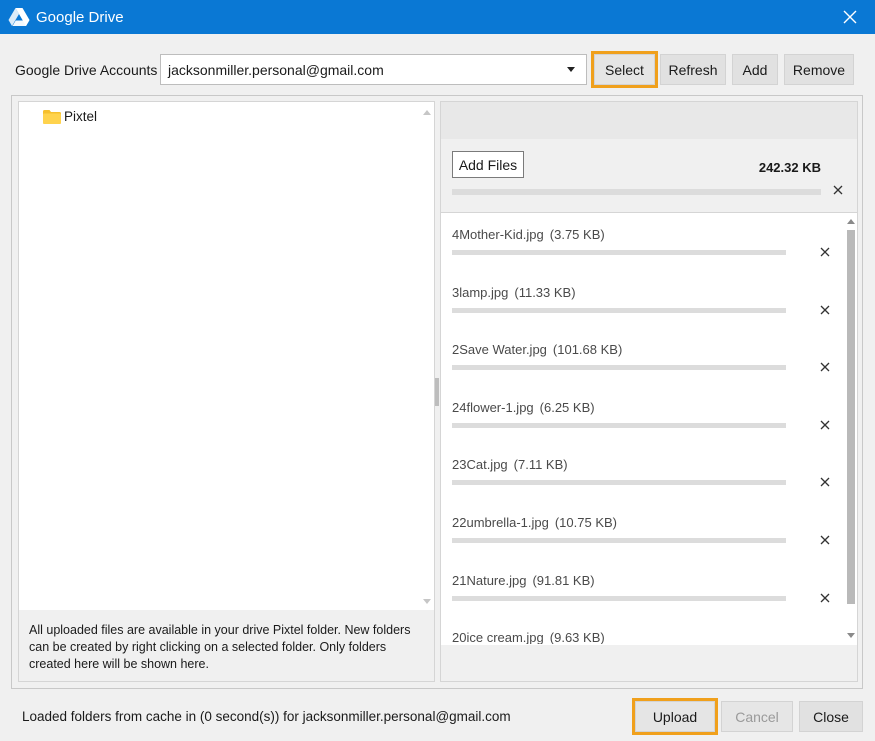 This screenshot has height=741, width=875. I want to click on total-progress-bar, so click(636, 192).